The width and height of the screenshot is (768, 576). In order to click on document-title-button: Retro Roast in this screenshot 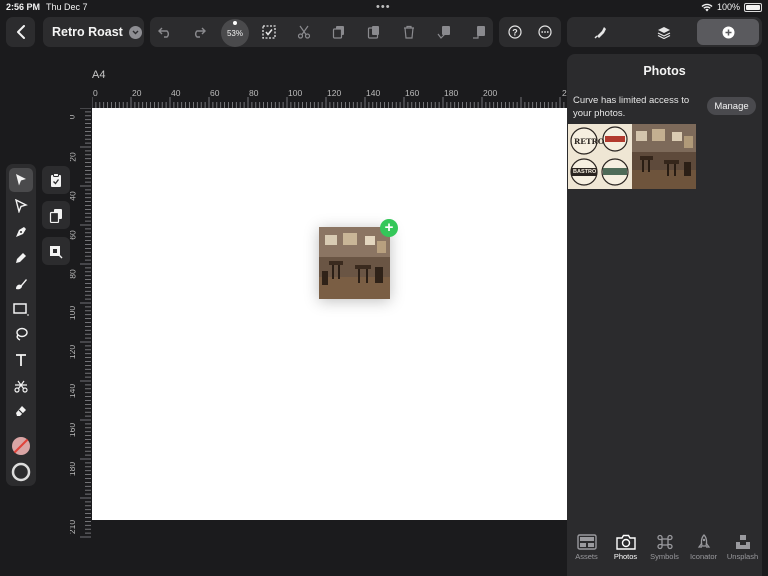, I will do `click(93, 32)`.